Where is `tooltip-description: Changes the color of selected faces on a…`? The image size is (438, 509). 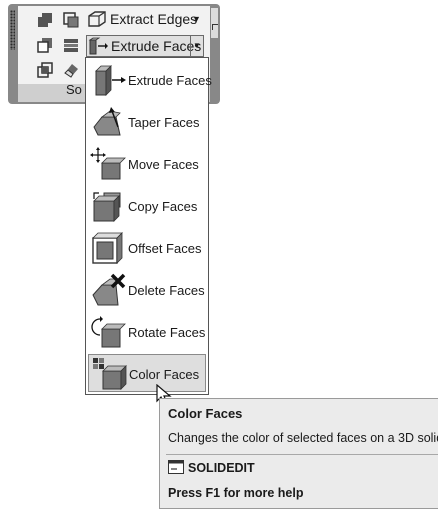 tooltip-description: Changes the color of selected faces on a… is located at coordinates (303, 438).